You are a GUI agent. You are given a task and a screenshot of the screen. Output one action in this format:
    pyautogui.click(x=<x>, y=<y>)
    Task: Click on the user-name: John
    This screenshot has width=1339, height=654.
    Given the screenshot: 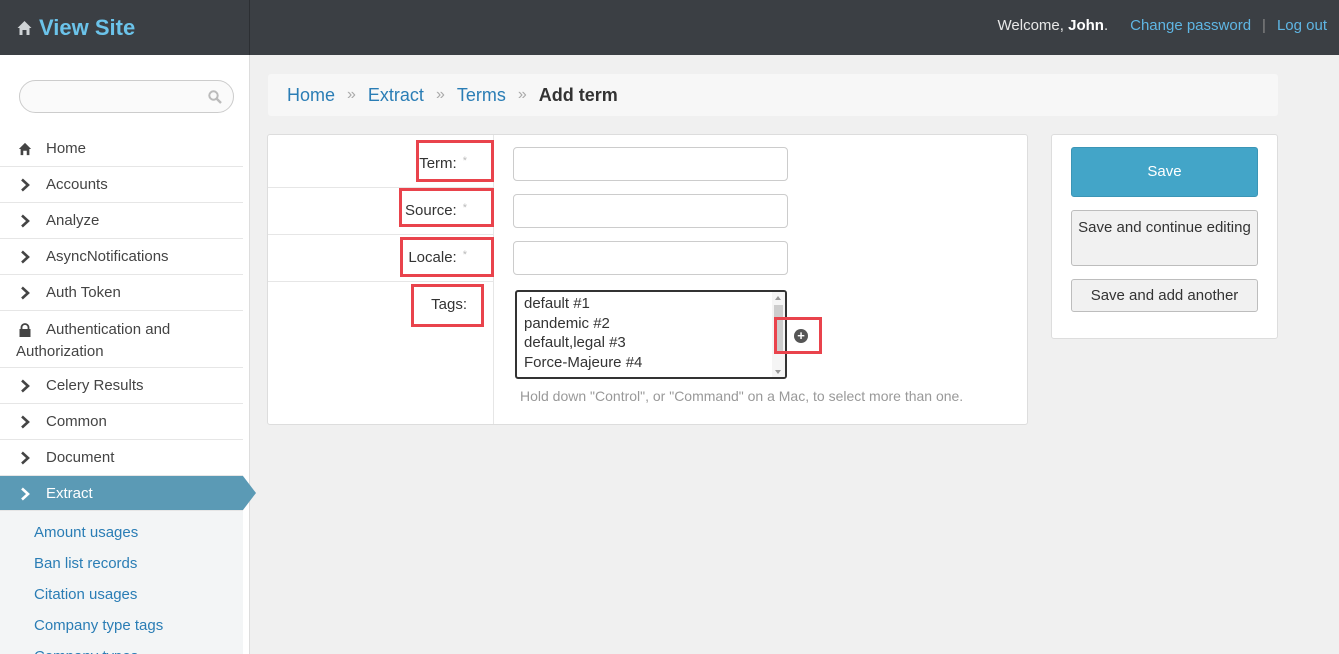 What is the action you would take?
    pyautogui.click(x=1086, y=25)
    